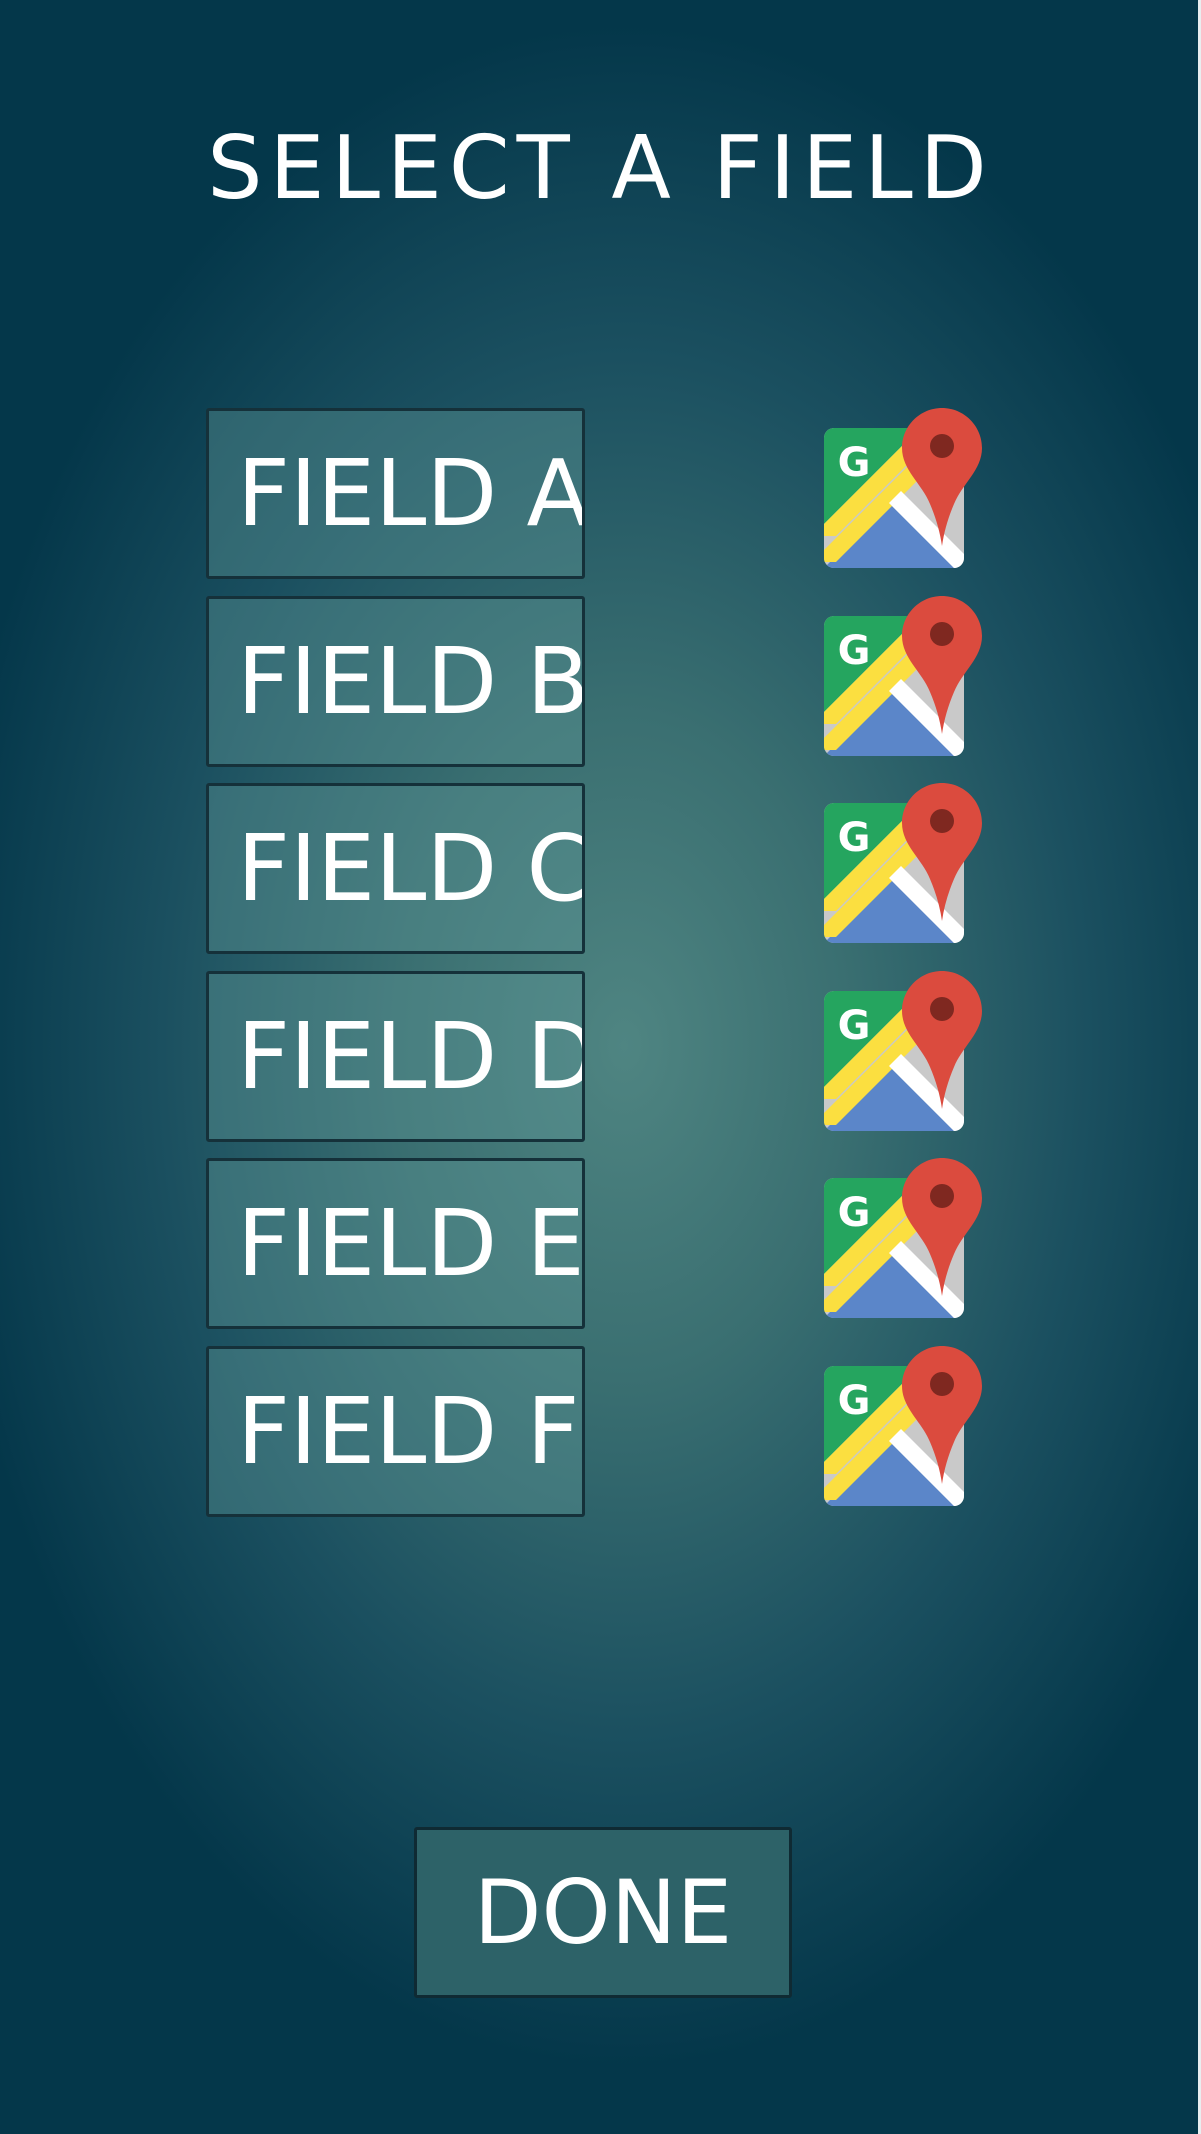 This screenshot has width=1201, height=2134. I want to click on field-a-button: FIELD A, so click(395, 493).